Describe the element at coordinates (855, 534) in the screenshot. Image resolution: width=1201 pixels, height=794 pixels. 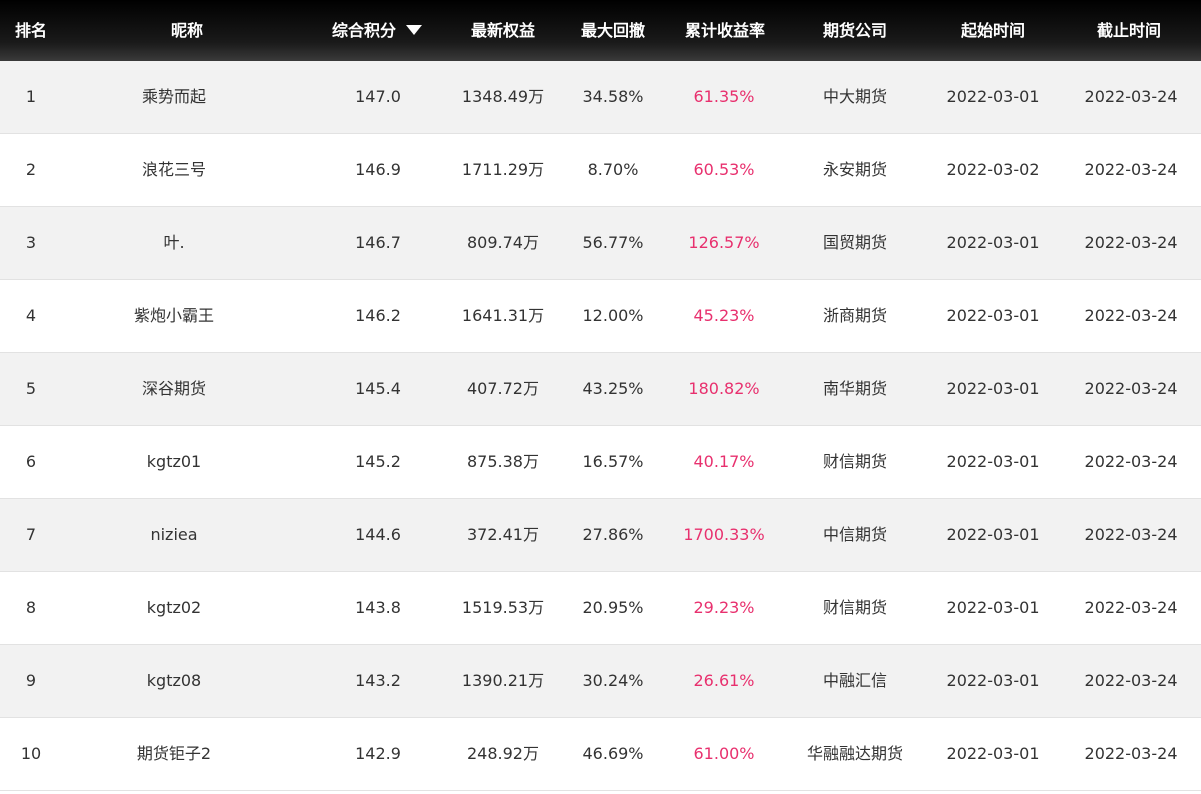
I see `futures-company-cell: 中信期货` at that location.